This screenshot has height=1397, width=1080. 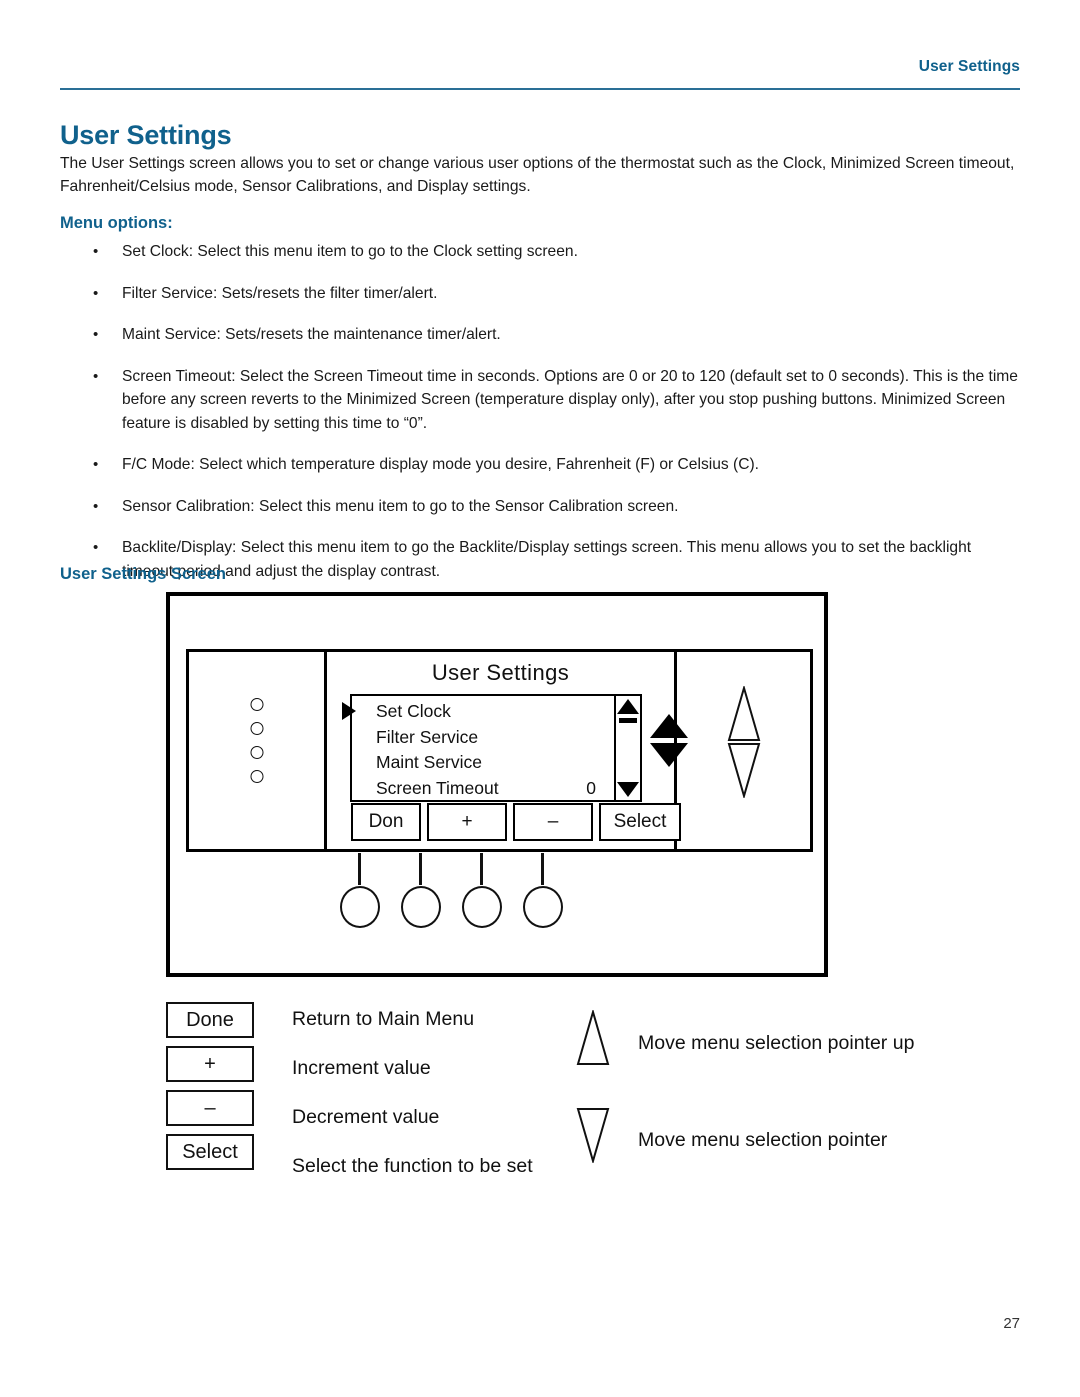 What do you see at coordinates (494, 763) in the screenshot?
I see `lcd-menu-item: Maint Service` at bounding box center [494, 763].